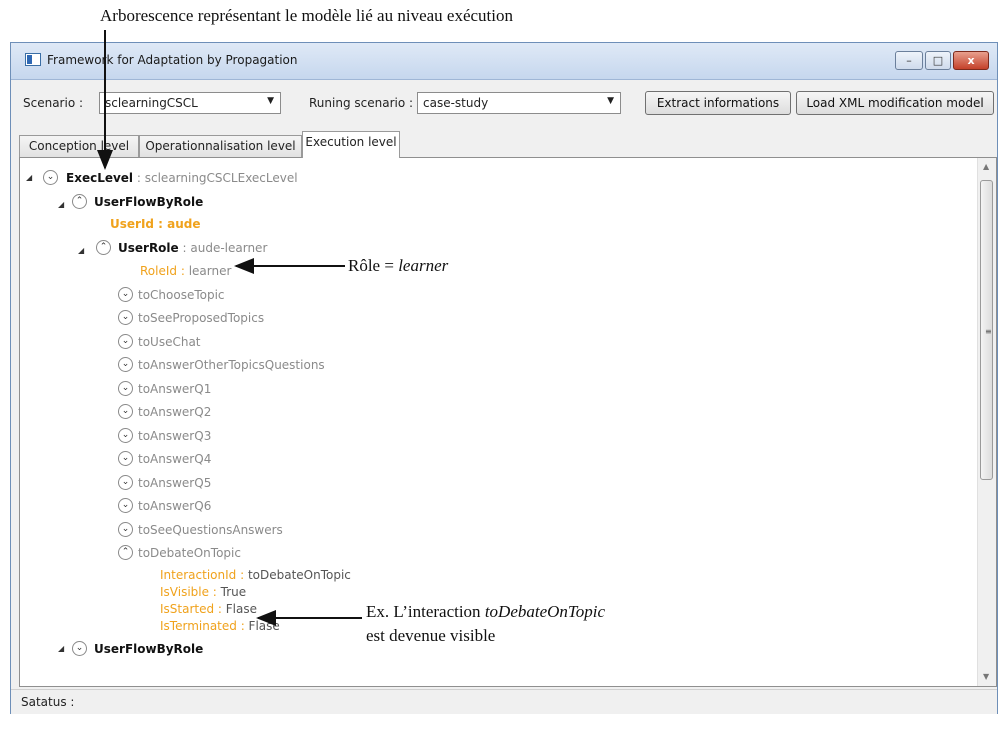 The height and width of the screenshot is (738, 998). Describe the element at coordinates (175, 436) in the screenshot. I see `node-label: toAnswerQ3` at that location.